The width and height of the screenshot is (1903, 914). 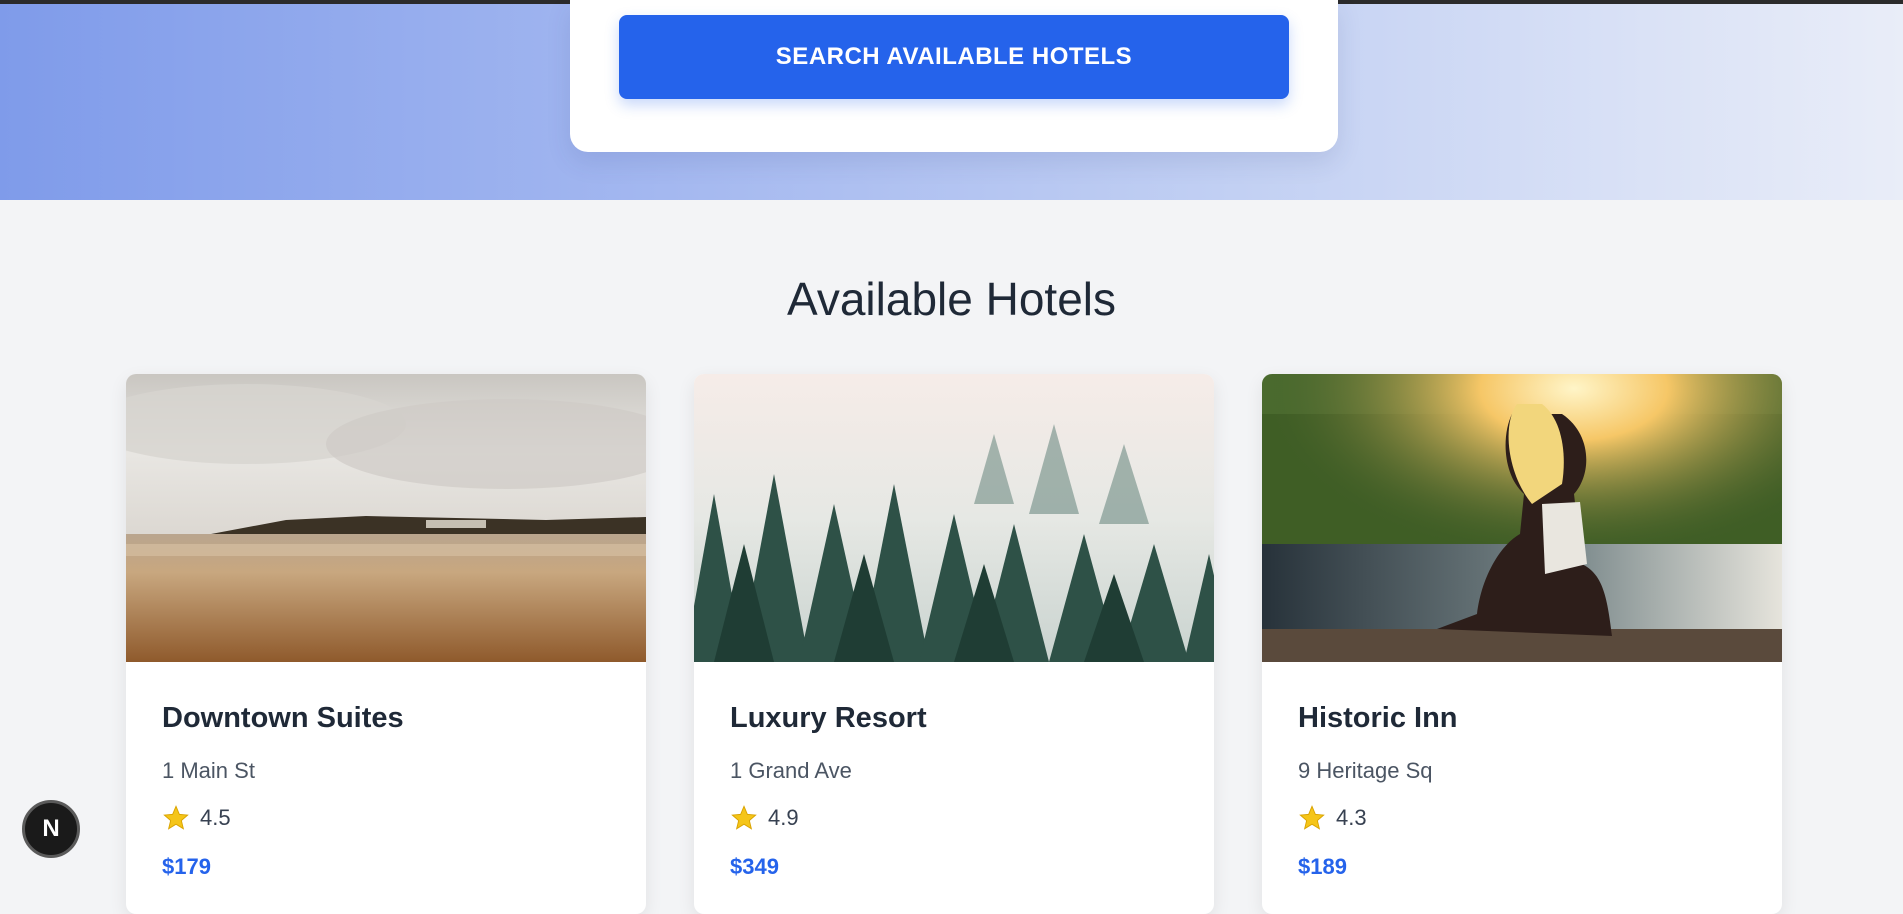 What do you see at coordinates (208, 770) in the screenshot?
I see `hotel-address: 1 Main St` at bounding box center [208, 770].